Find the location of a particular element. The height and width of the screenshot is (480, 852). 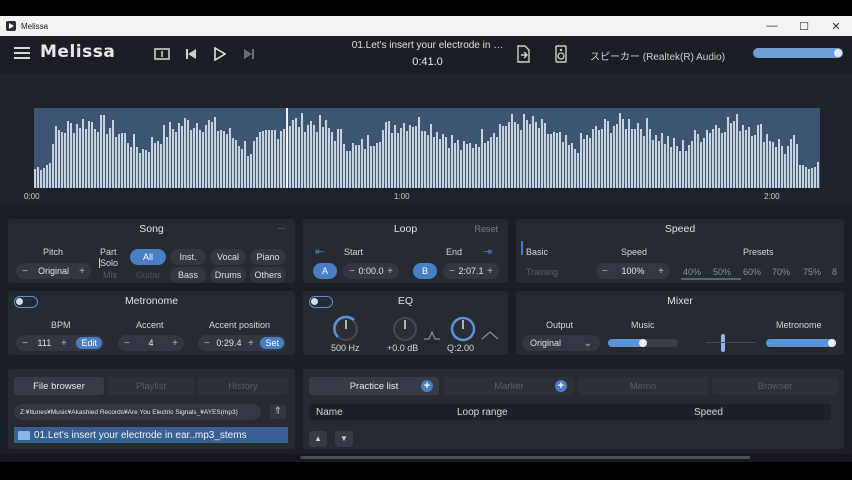

mix-label: Mix is located at coordinates (110, 275).